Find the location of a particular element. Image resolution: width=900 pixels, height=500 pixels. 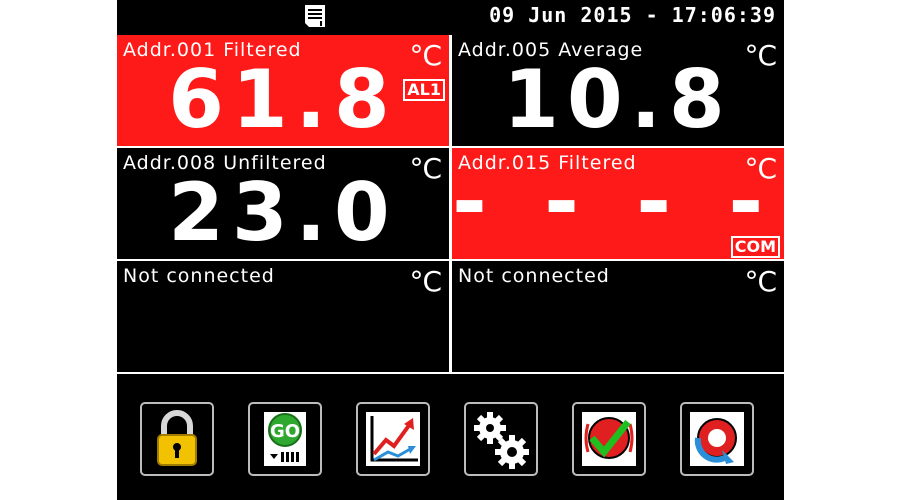

channel-tile-4: Addr.015 Filtered °C - - - - - COM is located at coordinates (618, 203).